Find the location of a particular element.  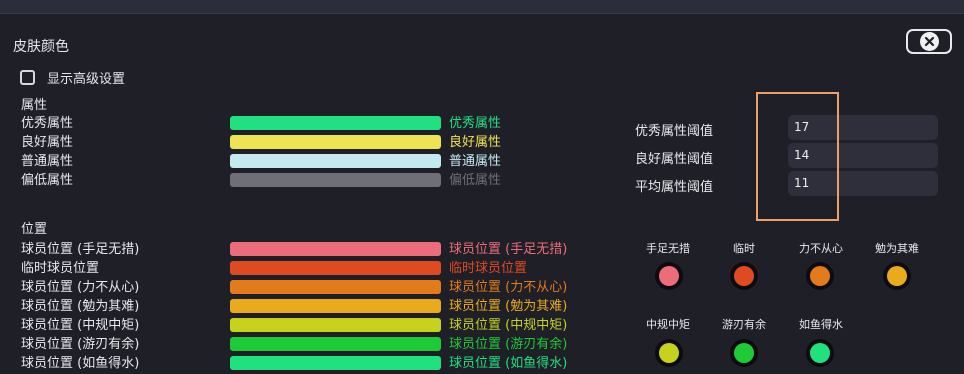

threshold-input-excellent: 17 is located at coordinates (863, 127).